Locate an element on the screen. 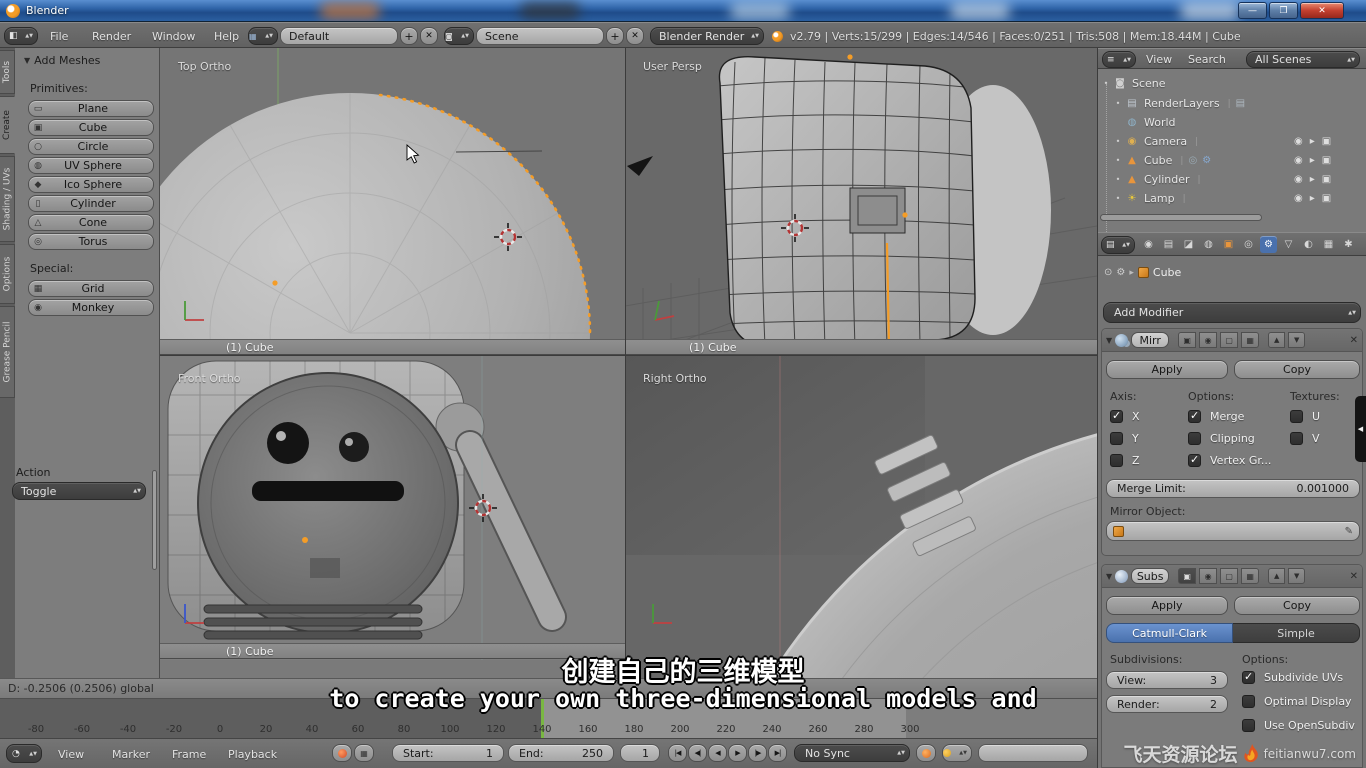 The width and height of the screenshot is (1366, 768). viewport-top-ortho is located at coordinates (392, 201).